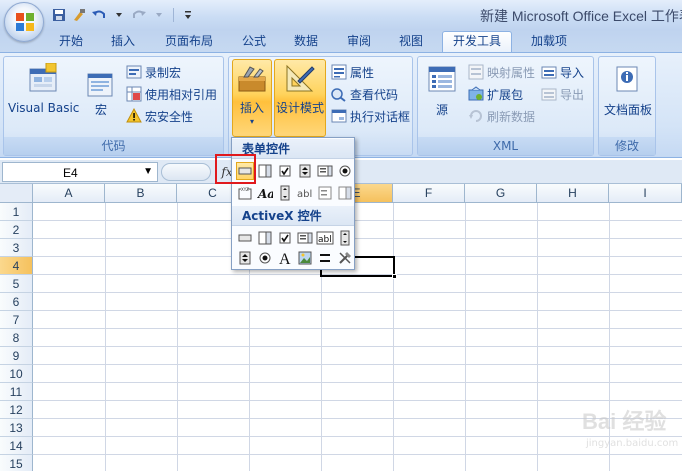 Image resolution: width=682 pixels, height=471 pixels. Describe the element at coordinates (173, 15) in the screenshot. I see `separator` at that location.